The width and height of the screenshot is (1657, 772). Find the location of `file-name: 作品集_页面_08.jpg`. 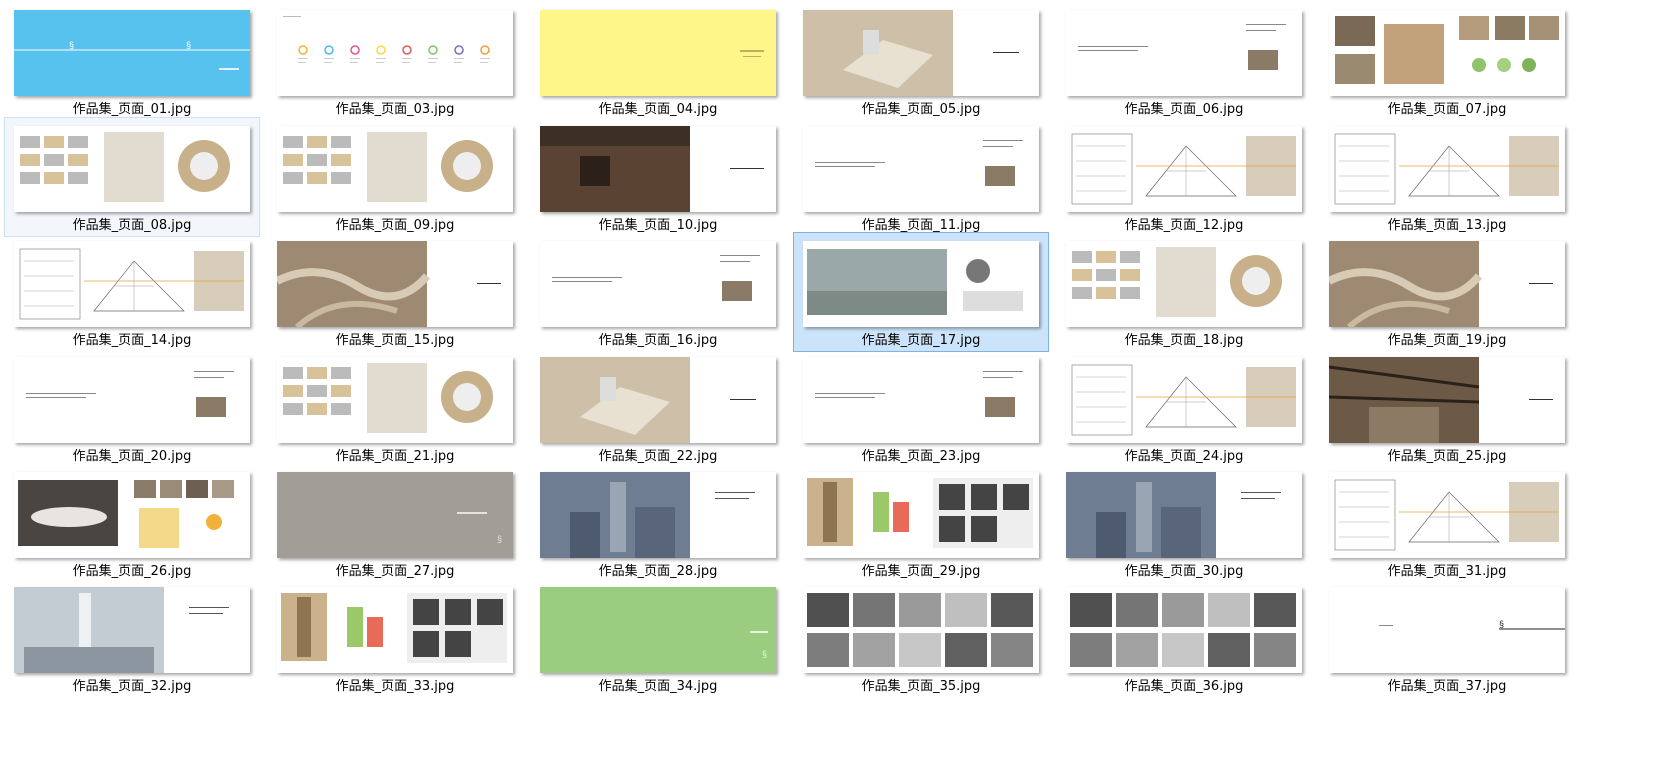

file-name: 作品集_页面_08.jpg is located at coordinates (132, 223).